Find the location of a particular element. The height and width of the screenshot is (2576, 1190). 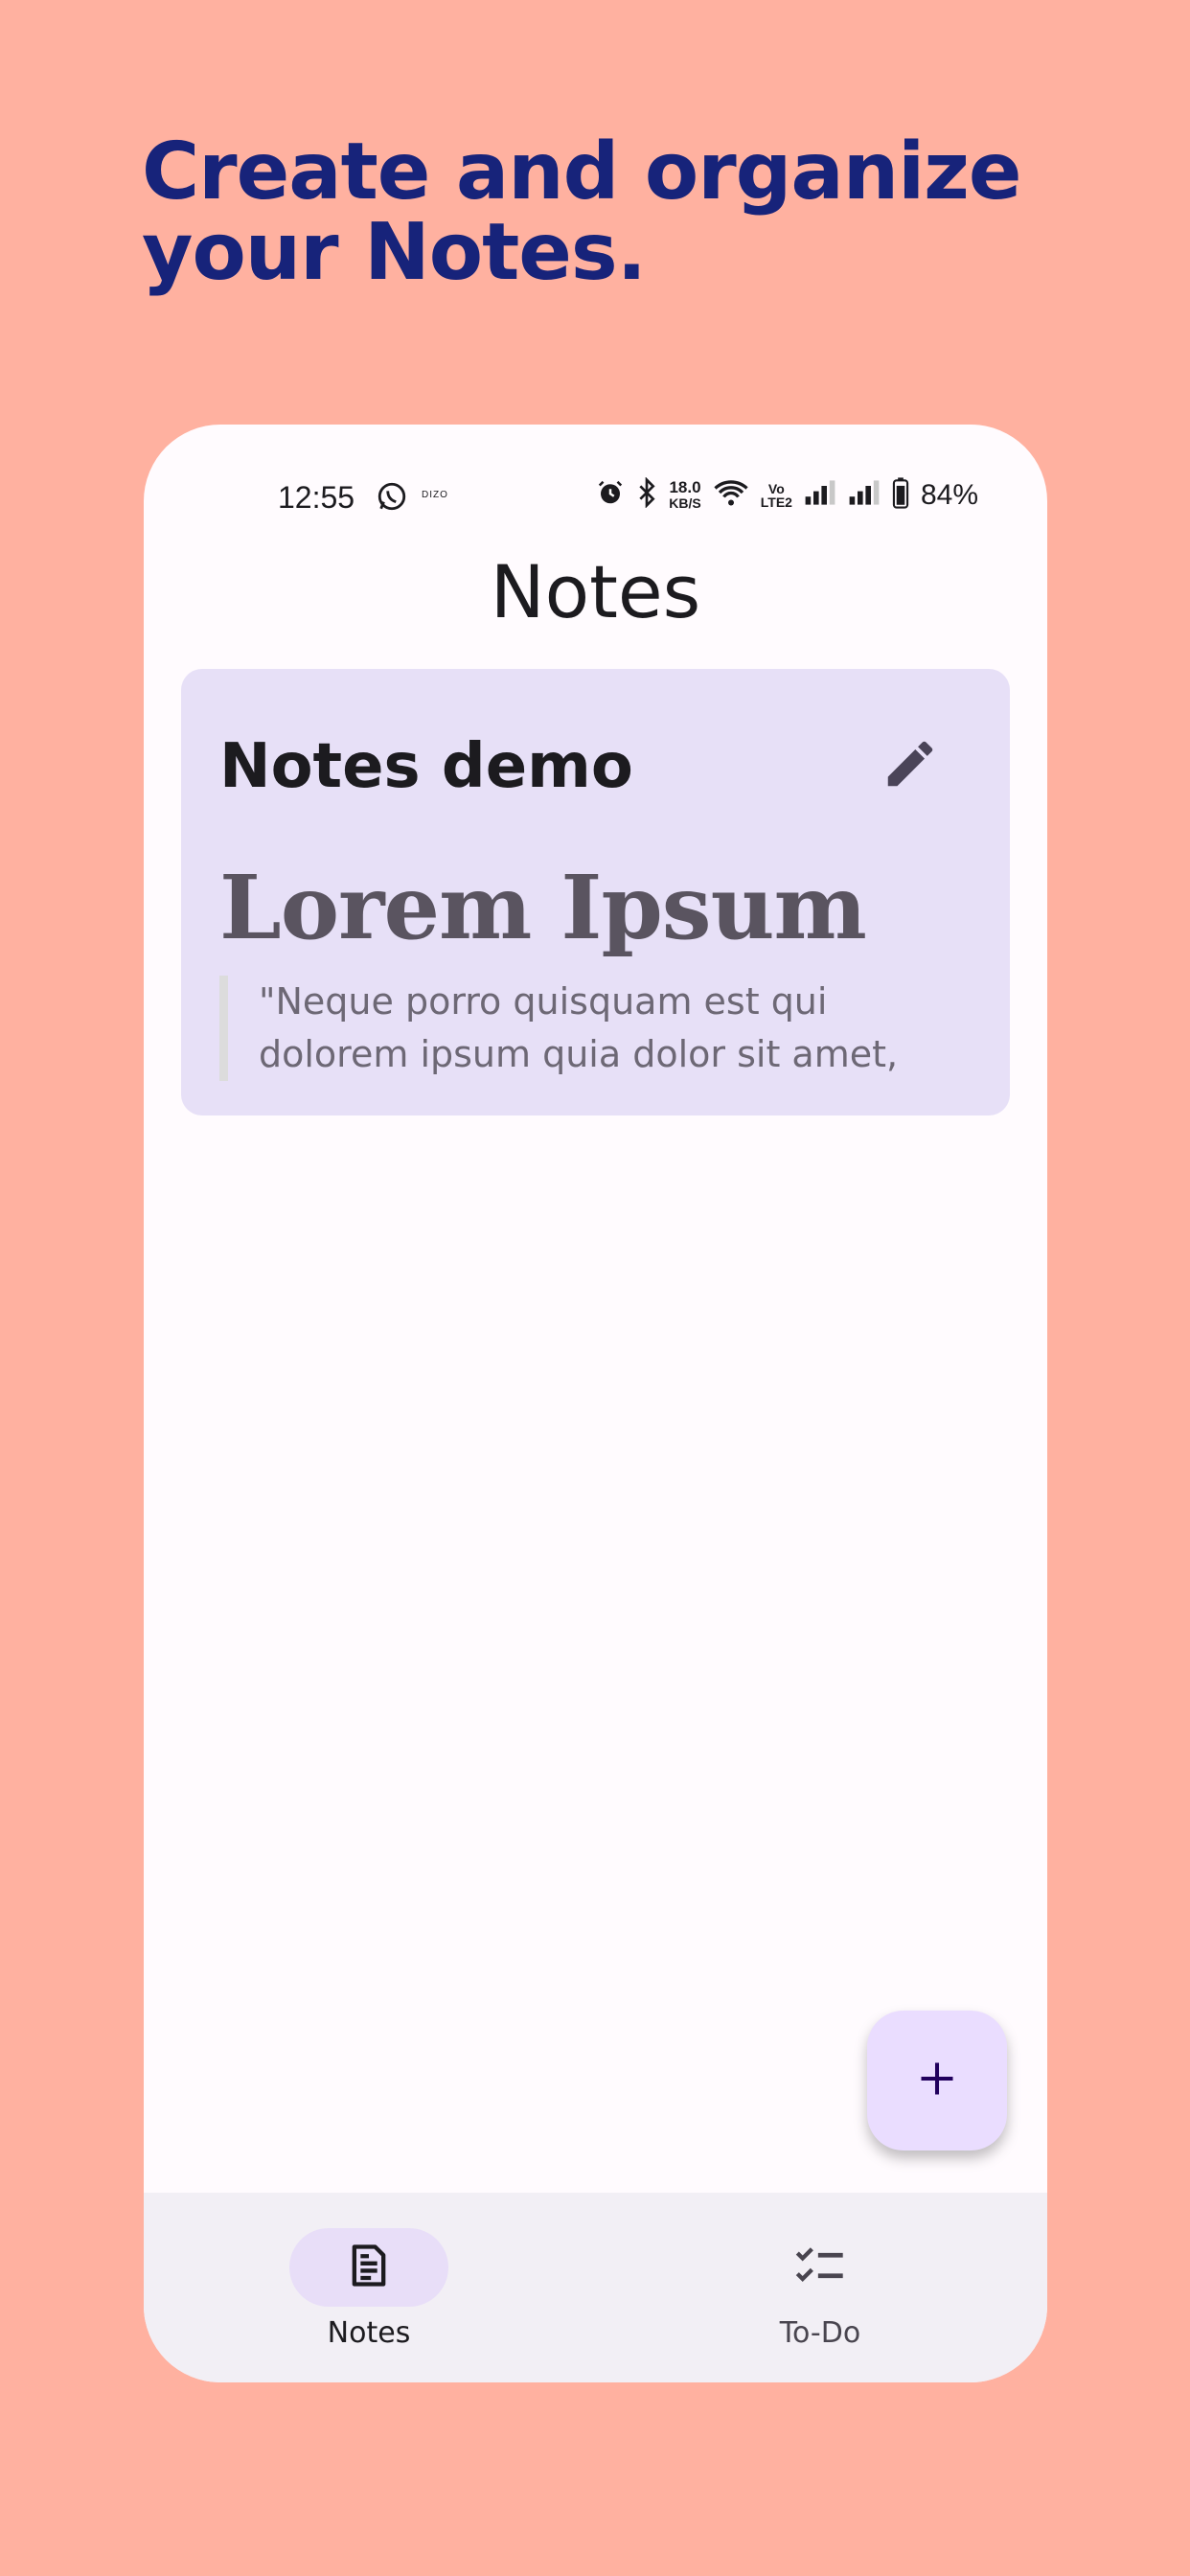

note-quote-line-2: dolorem ipsum quia dolor sit amet, is located at coordinates (579, 1054).